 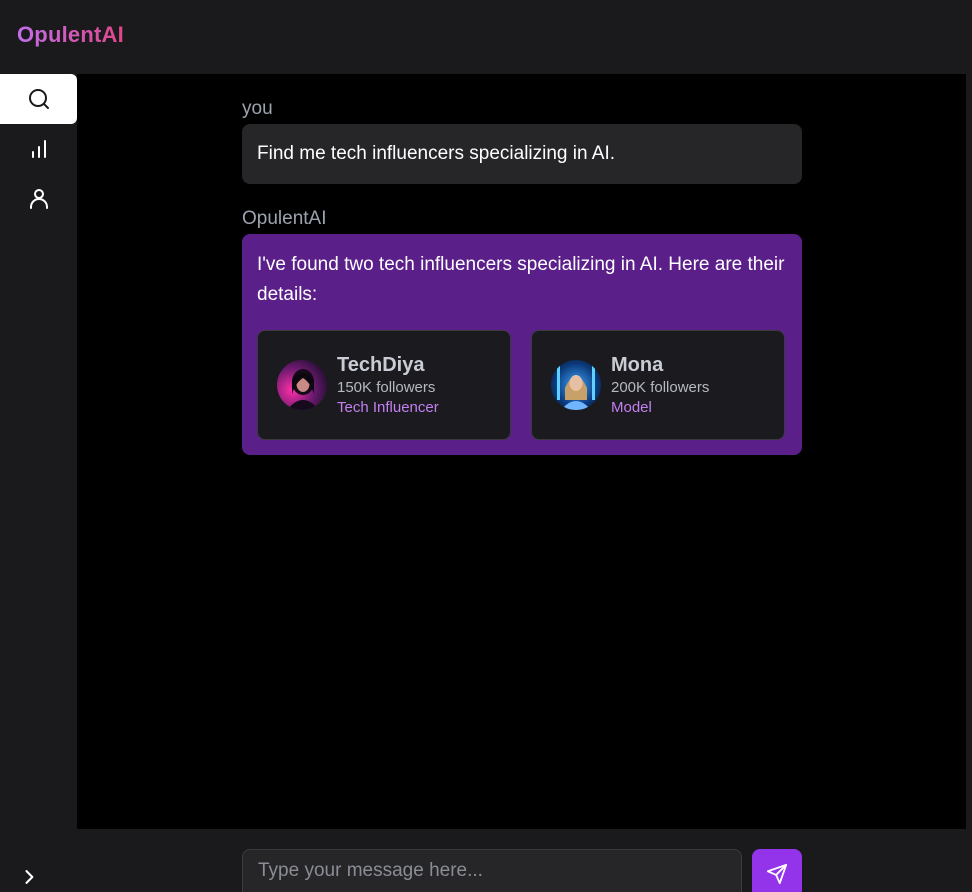 What do you see at coordinates (777, 874) in the screenshot?
I see `send-icon` at bounding box center [777, 874].